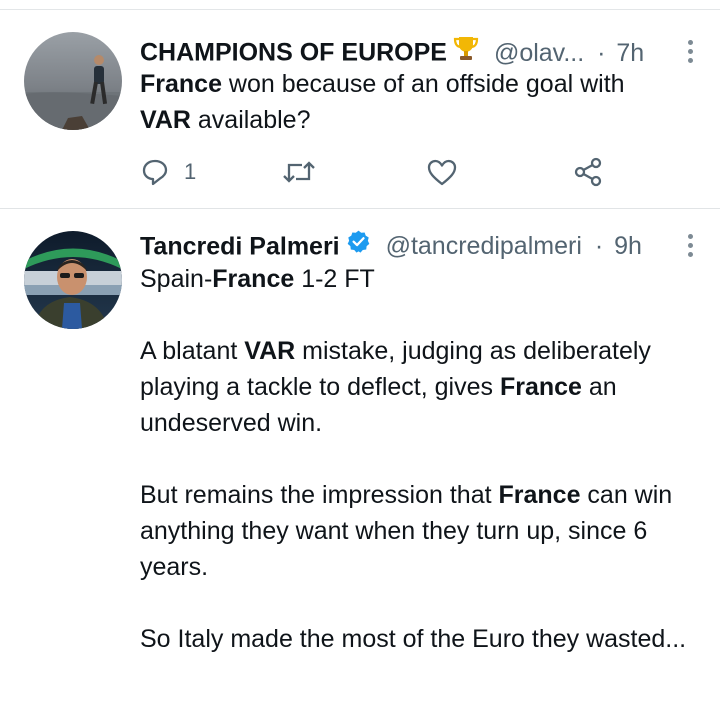 The image size is (720, 709). What do you see at coordinates (423, 84) in the screenshot?
I see `text-segment: won because of an offside goal with` at bounding box center [423, 84].